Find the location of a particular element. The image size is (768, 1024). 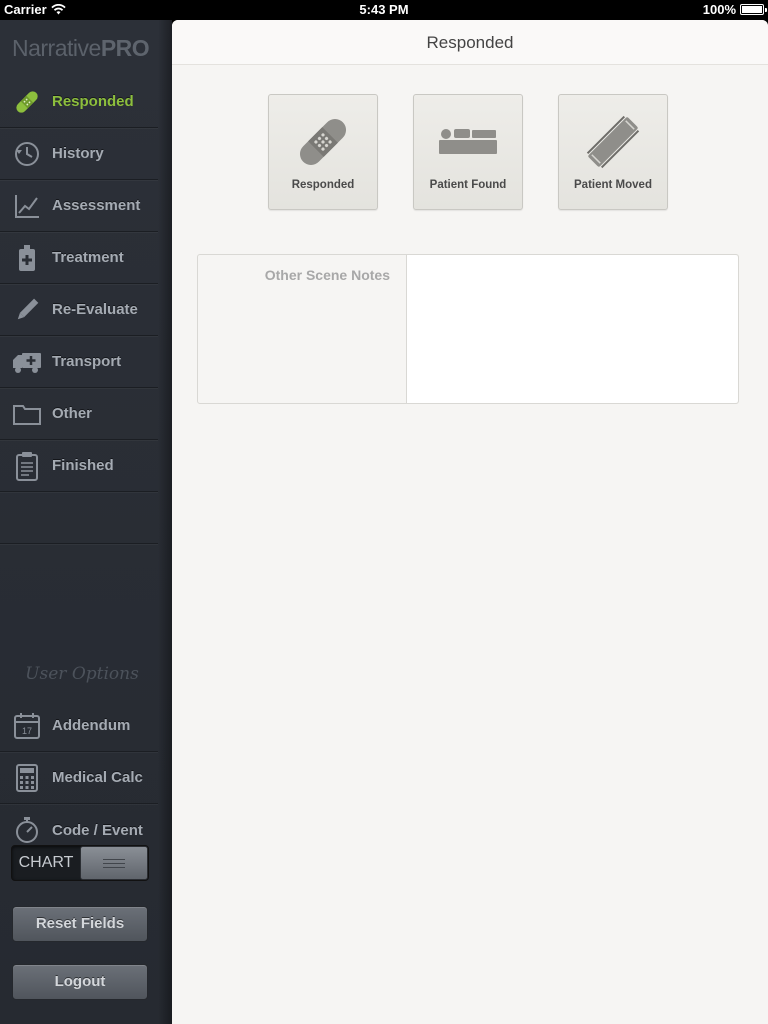

sidebar-item-label: History is located at coordinates (78, 153).